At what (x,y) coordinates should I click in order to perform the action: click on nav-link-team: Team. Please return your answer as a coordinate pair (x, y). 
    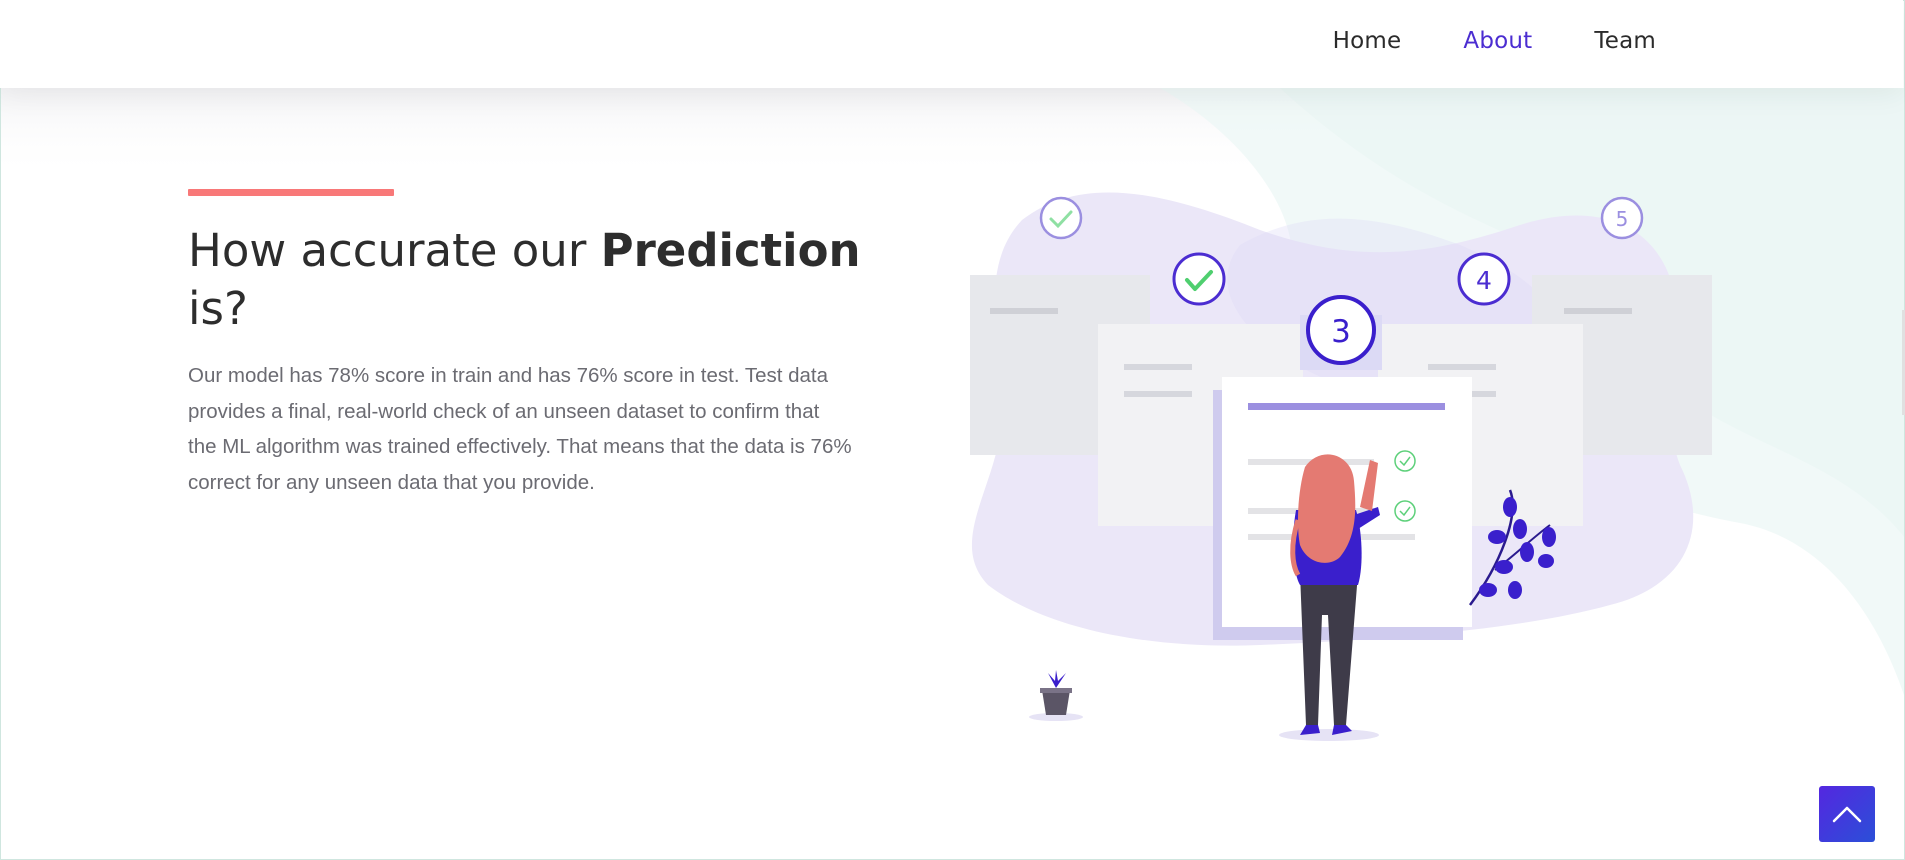
    Looking at the image, I should click on (1625, 41).